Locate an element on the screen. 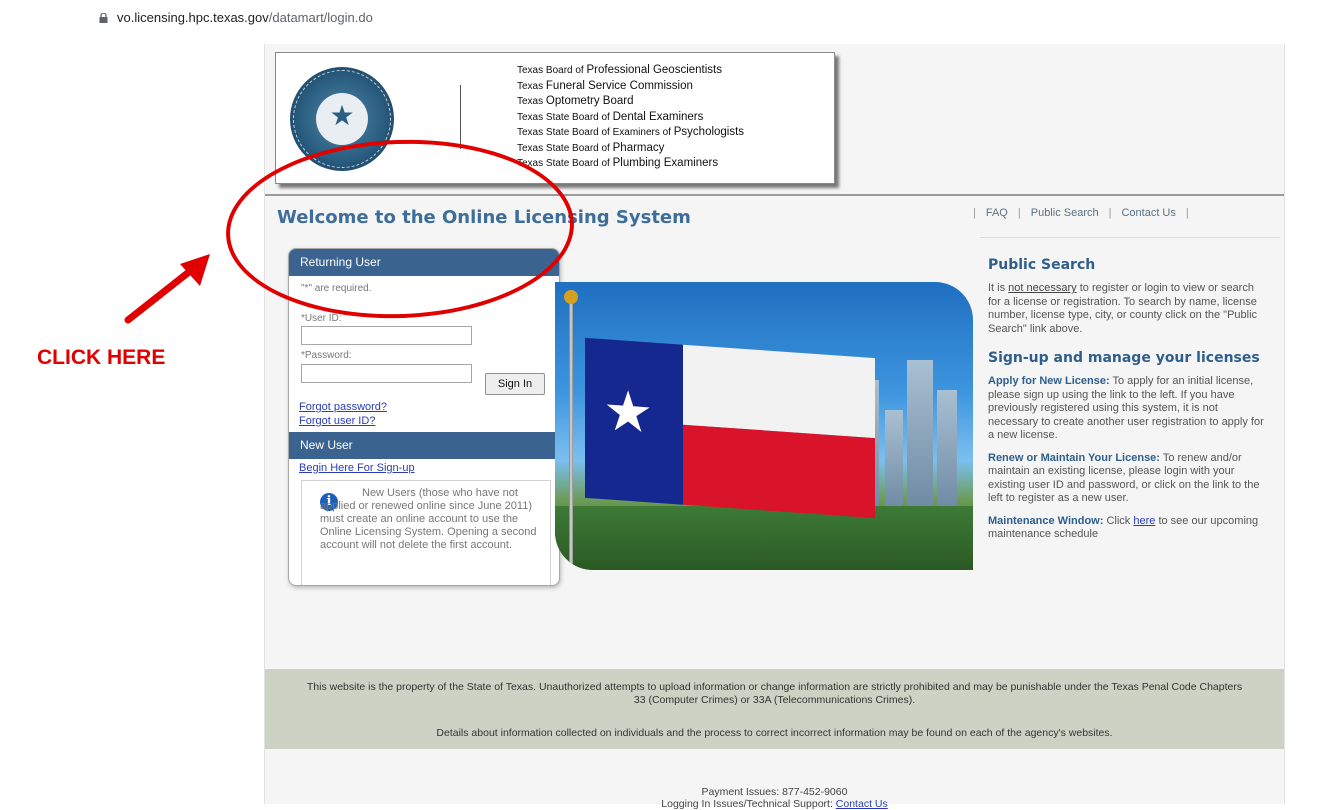 The width and height of the screenshot is (1343, 810). board-item: Texas State Board of Dental Examiners is located at coordinates (610, 116).